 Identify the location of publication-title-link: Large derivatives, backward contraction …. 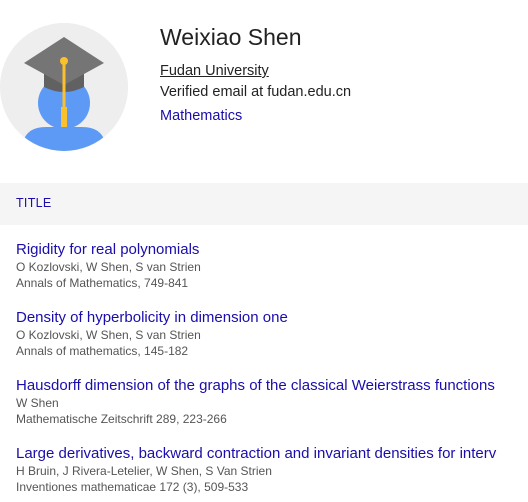
(272, 454).